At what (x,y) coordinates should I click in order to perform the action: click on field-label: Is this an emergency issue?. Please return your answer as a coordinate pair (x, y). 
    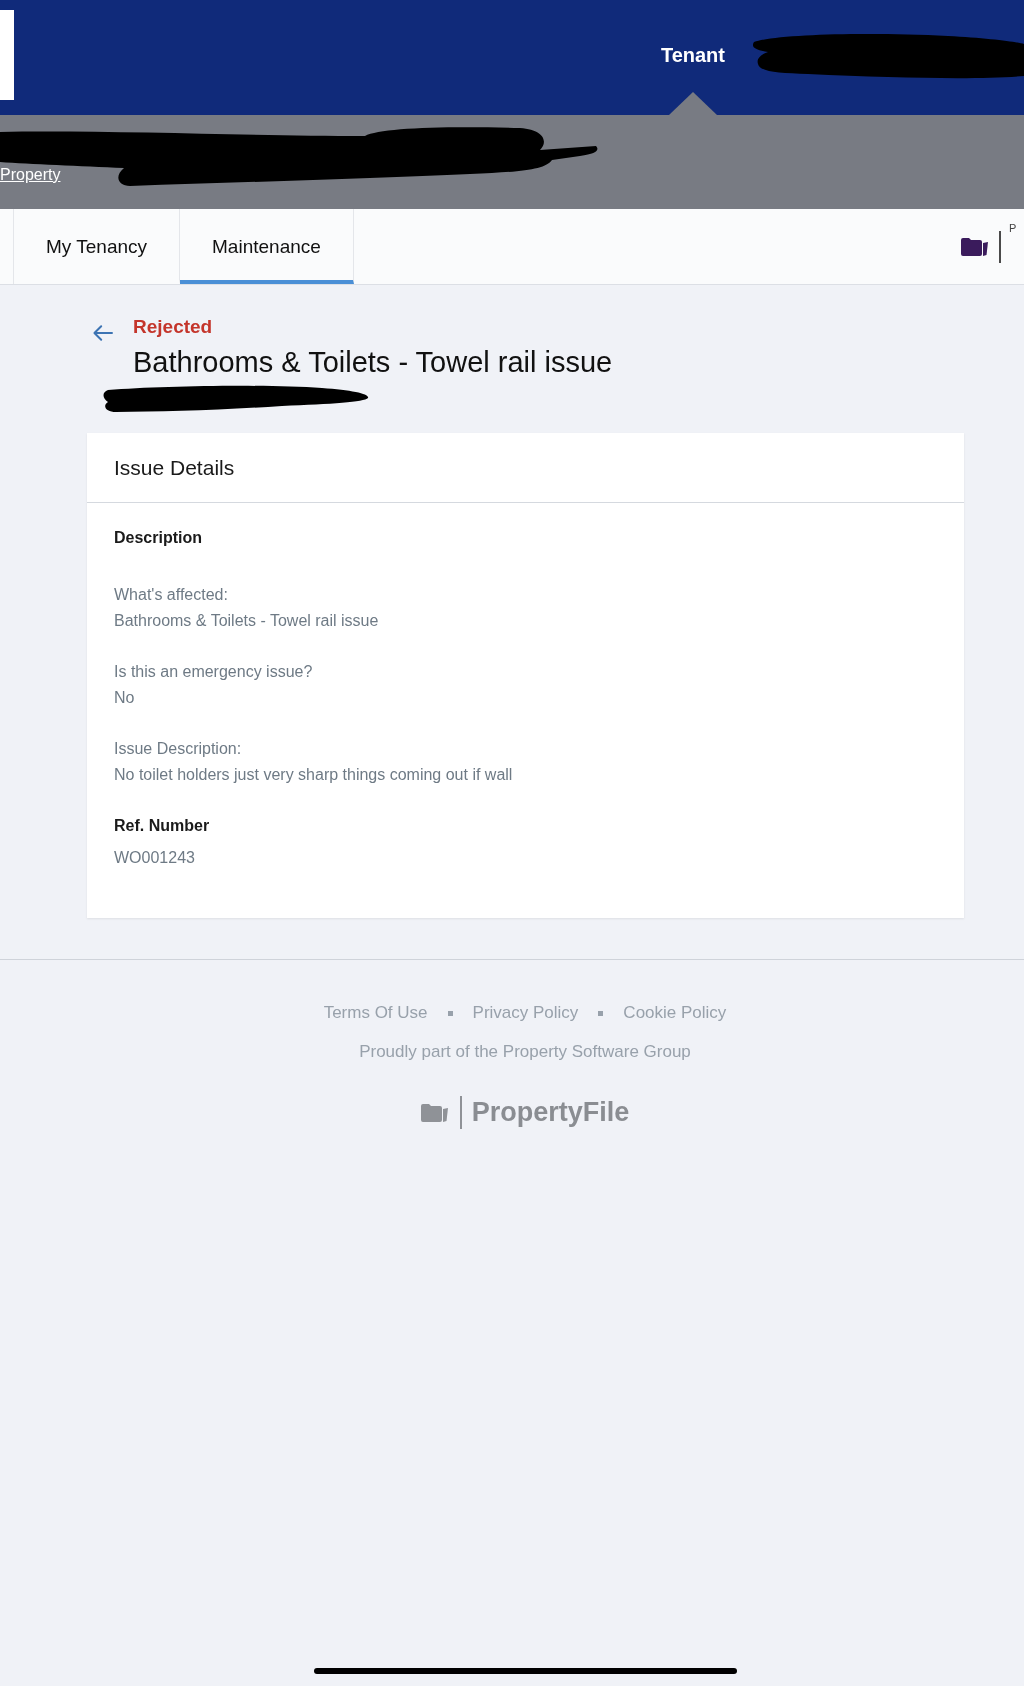
    Looking at the image, I should click on (214, 672).